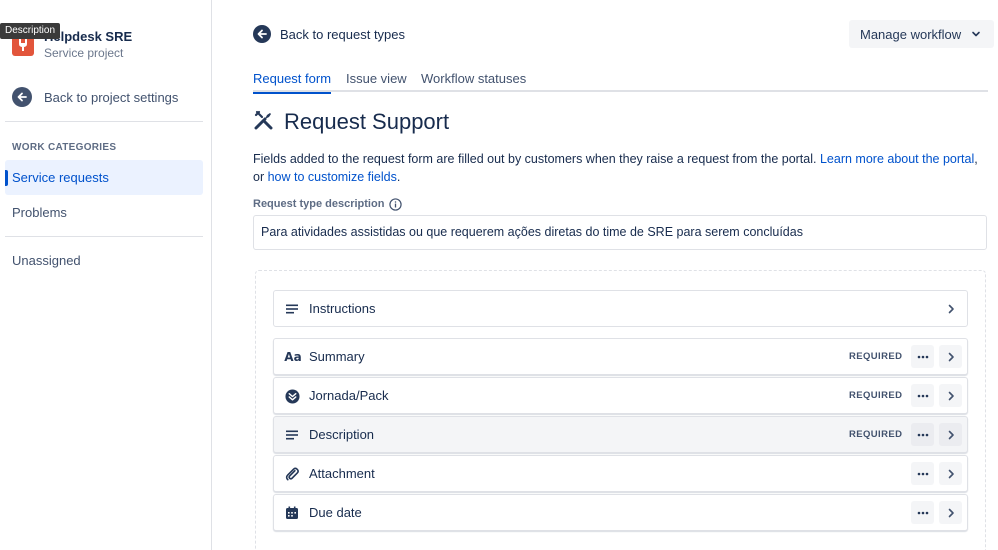 This screenshot has width=998, height=550. What do you see at coordinates (104, 260) in the screenshot?
I see `sidebar-item-unassigned: Unassigned` at bounding box center [104, 260].